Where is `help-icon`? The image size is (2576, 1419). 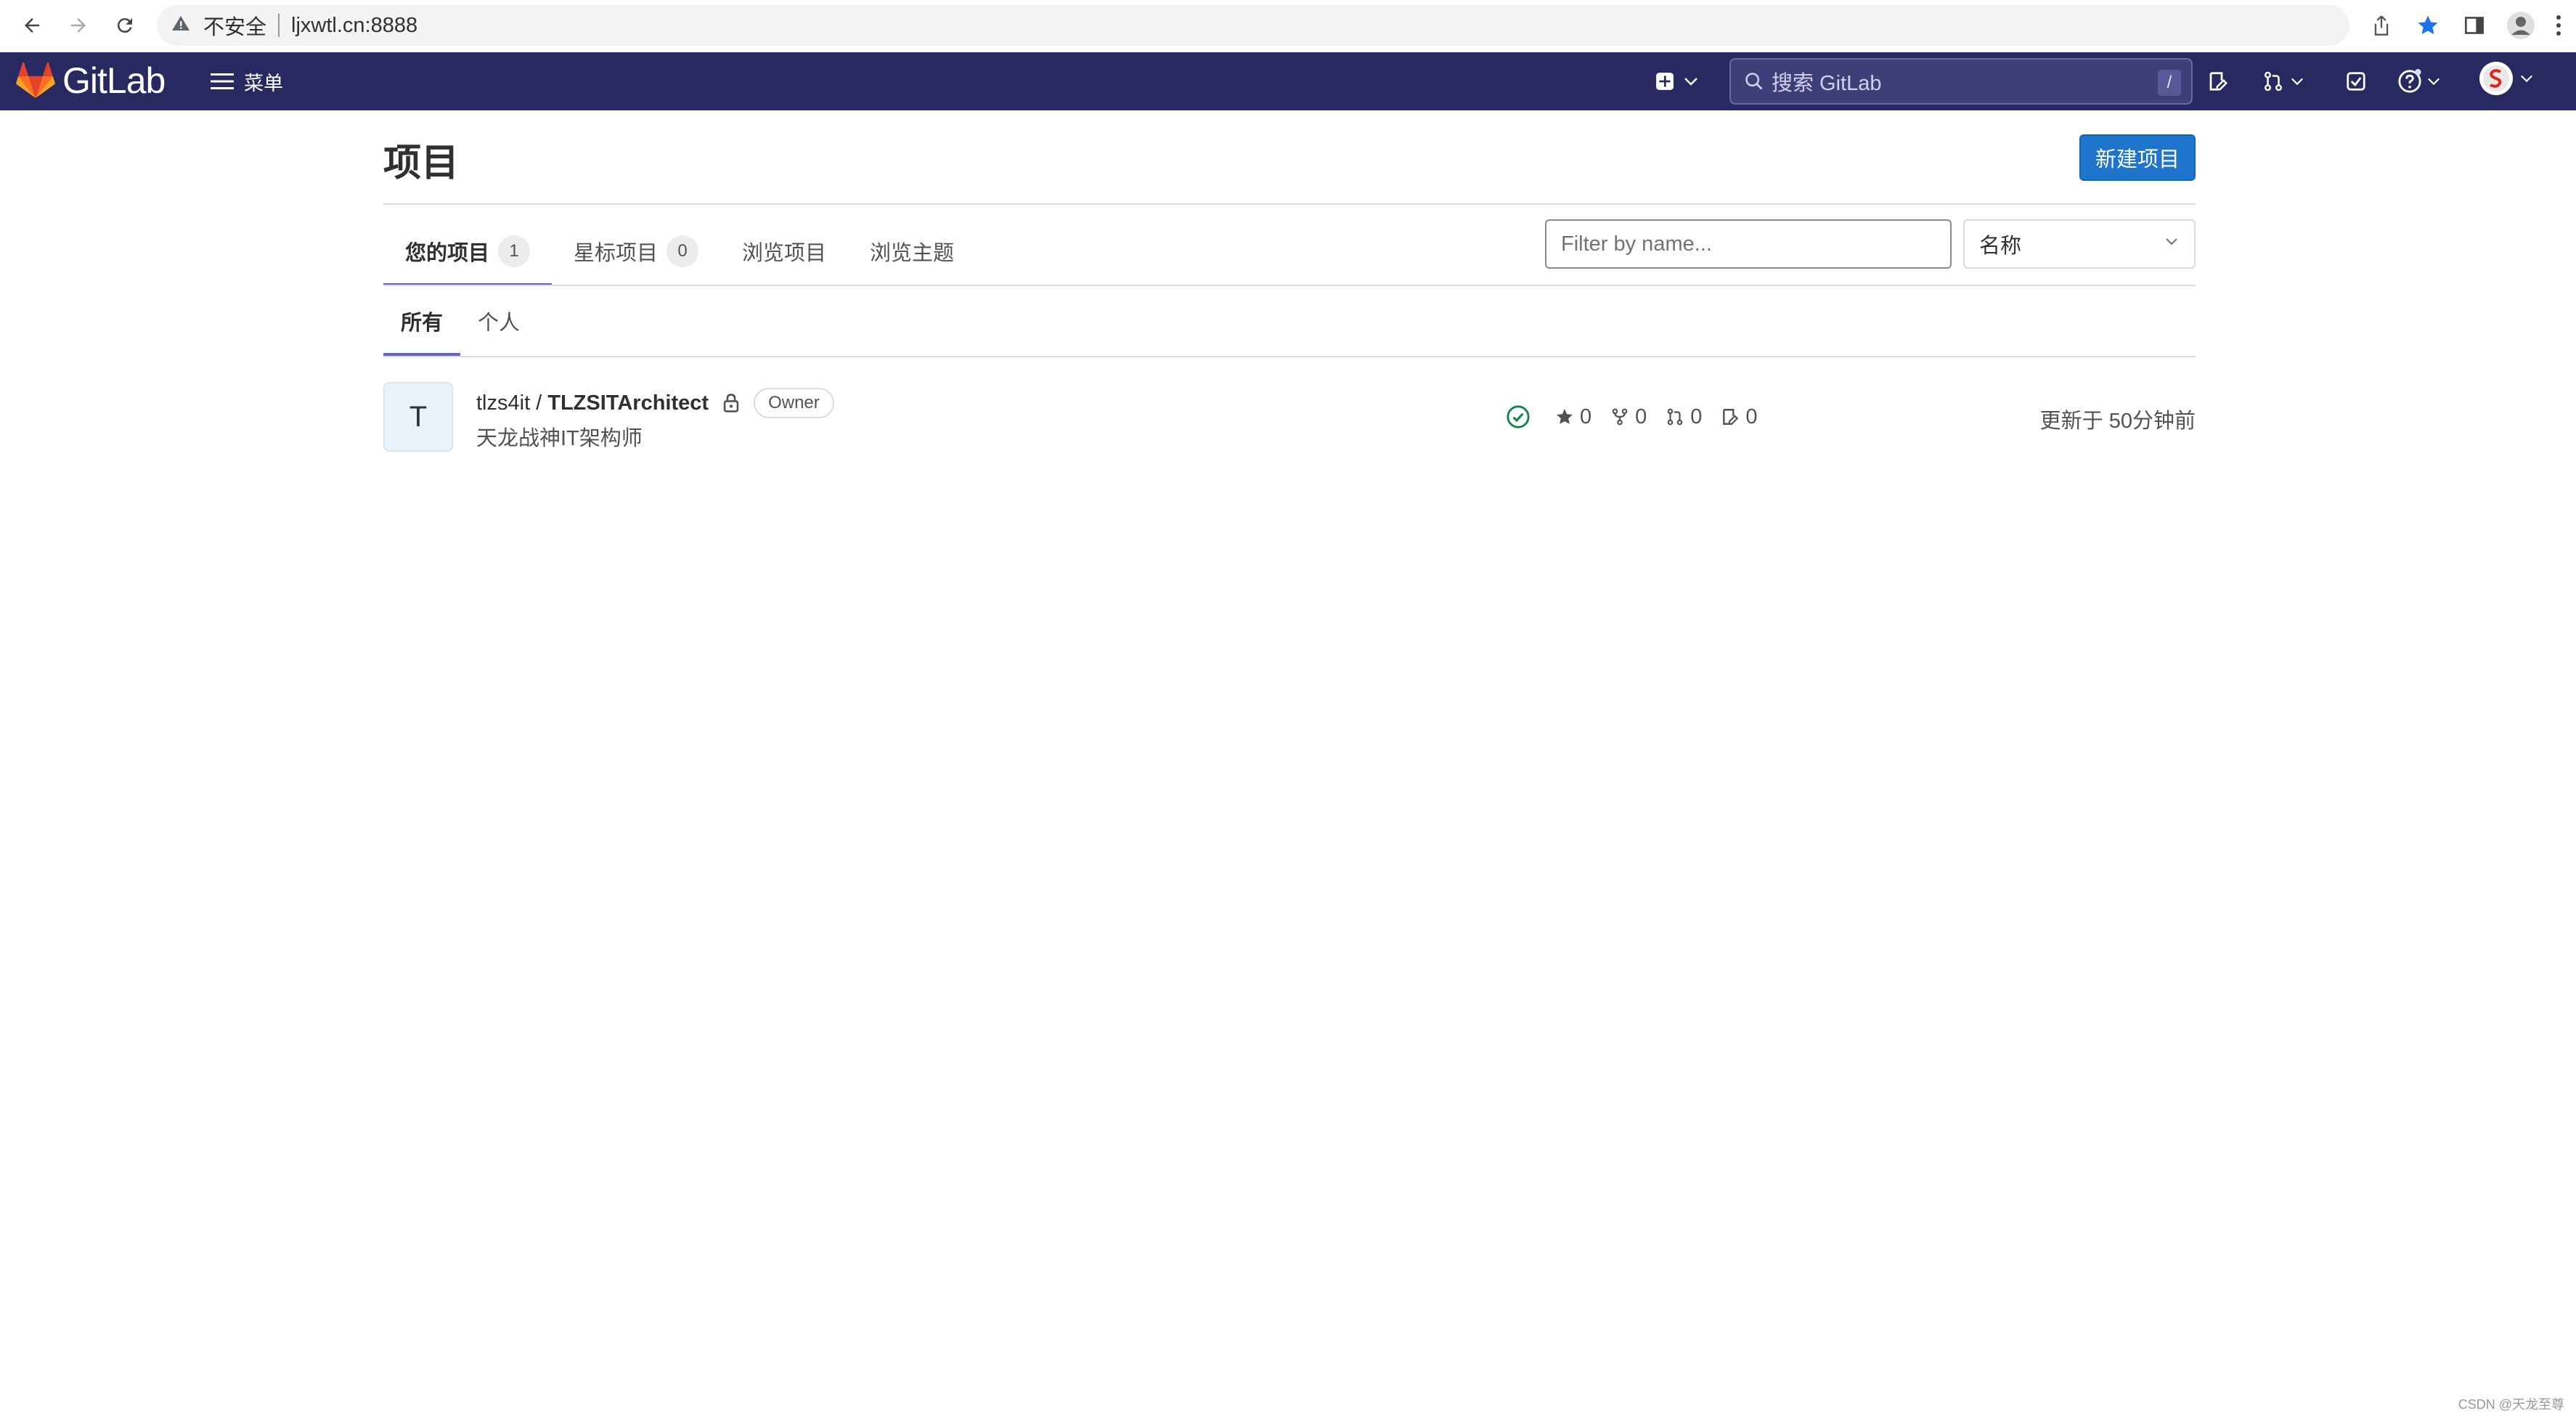
help-icon is located at coordinates (2409, 81).